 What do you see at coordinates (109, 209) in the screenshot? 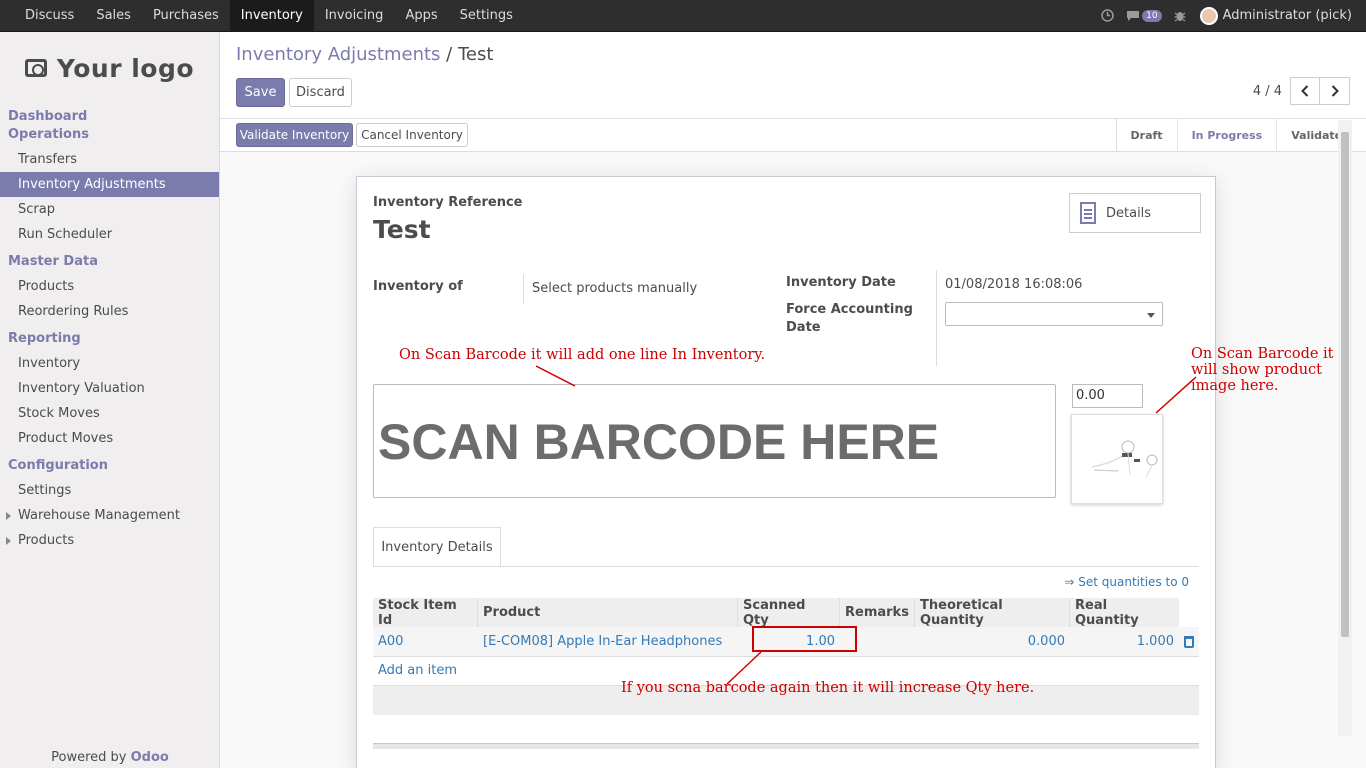
I see `sidebar-item-scrap: Scrap` at bounding box center [109, 209].